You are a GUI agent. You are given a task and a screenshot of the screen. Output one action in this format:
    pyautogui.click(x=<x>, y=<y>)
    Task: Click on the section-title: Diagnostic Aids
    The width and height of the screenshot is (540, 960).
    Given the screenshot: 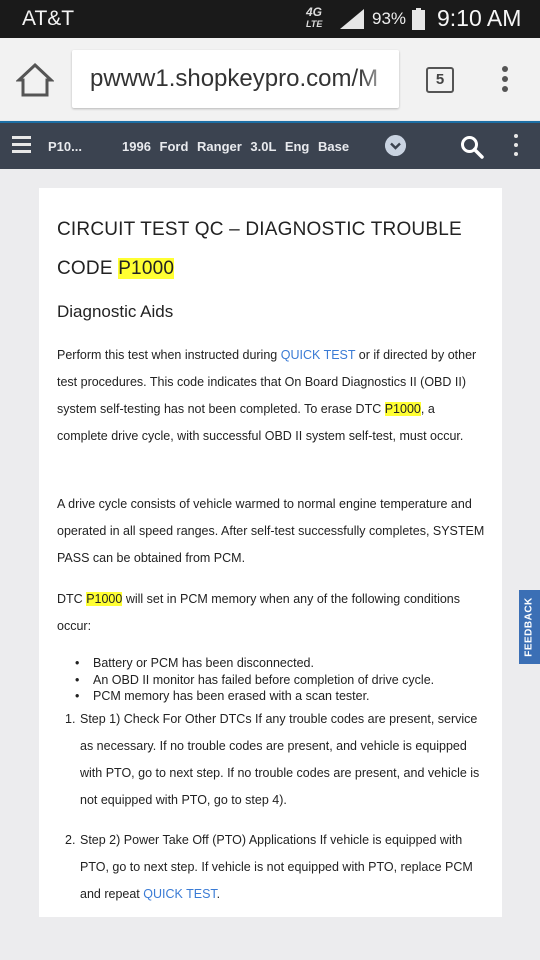 What is the action you would take?
    pyautogui.click(x=115, y=311)
    